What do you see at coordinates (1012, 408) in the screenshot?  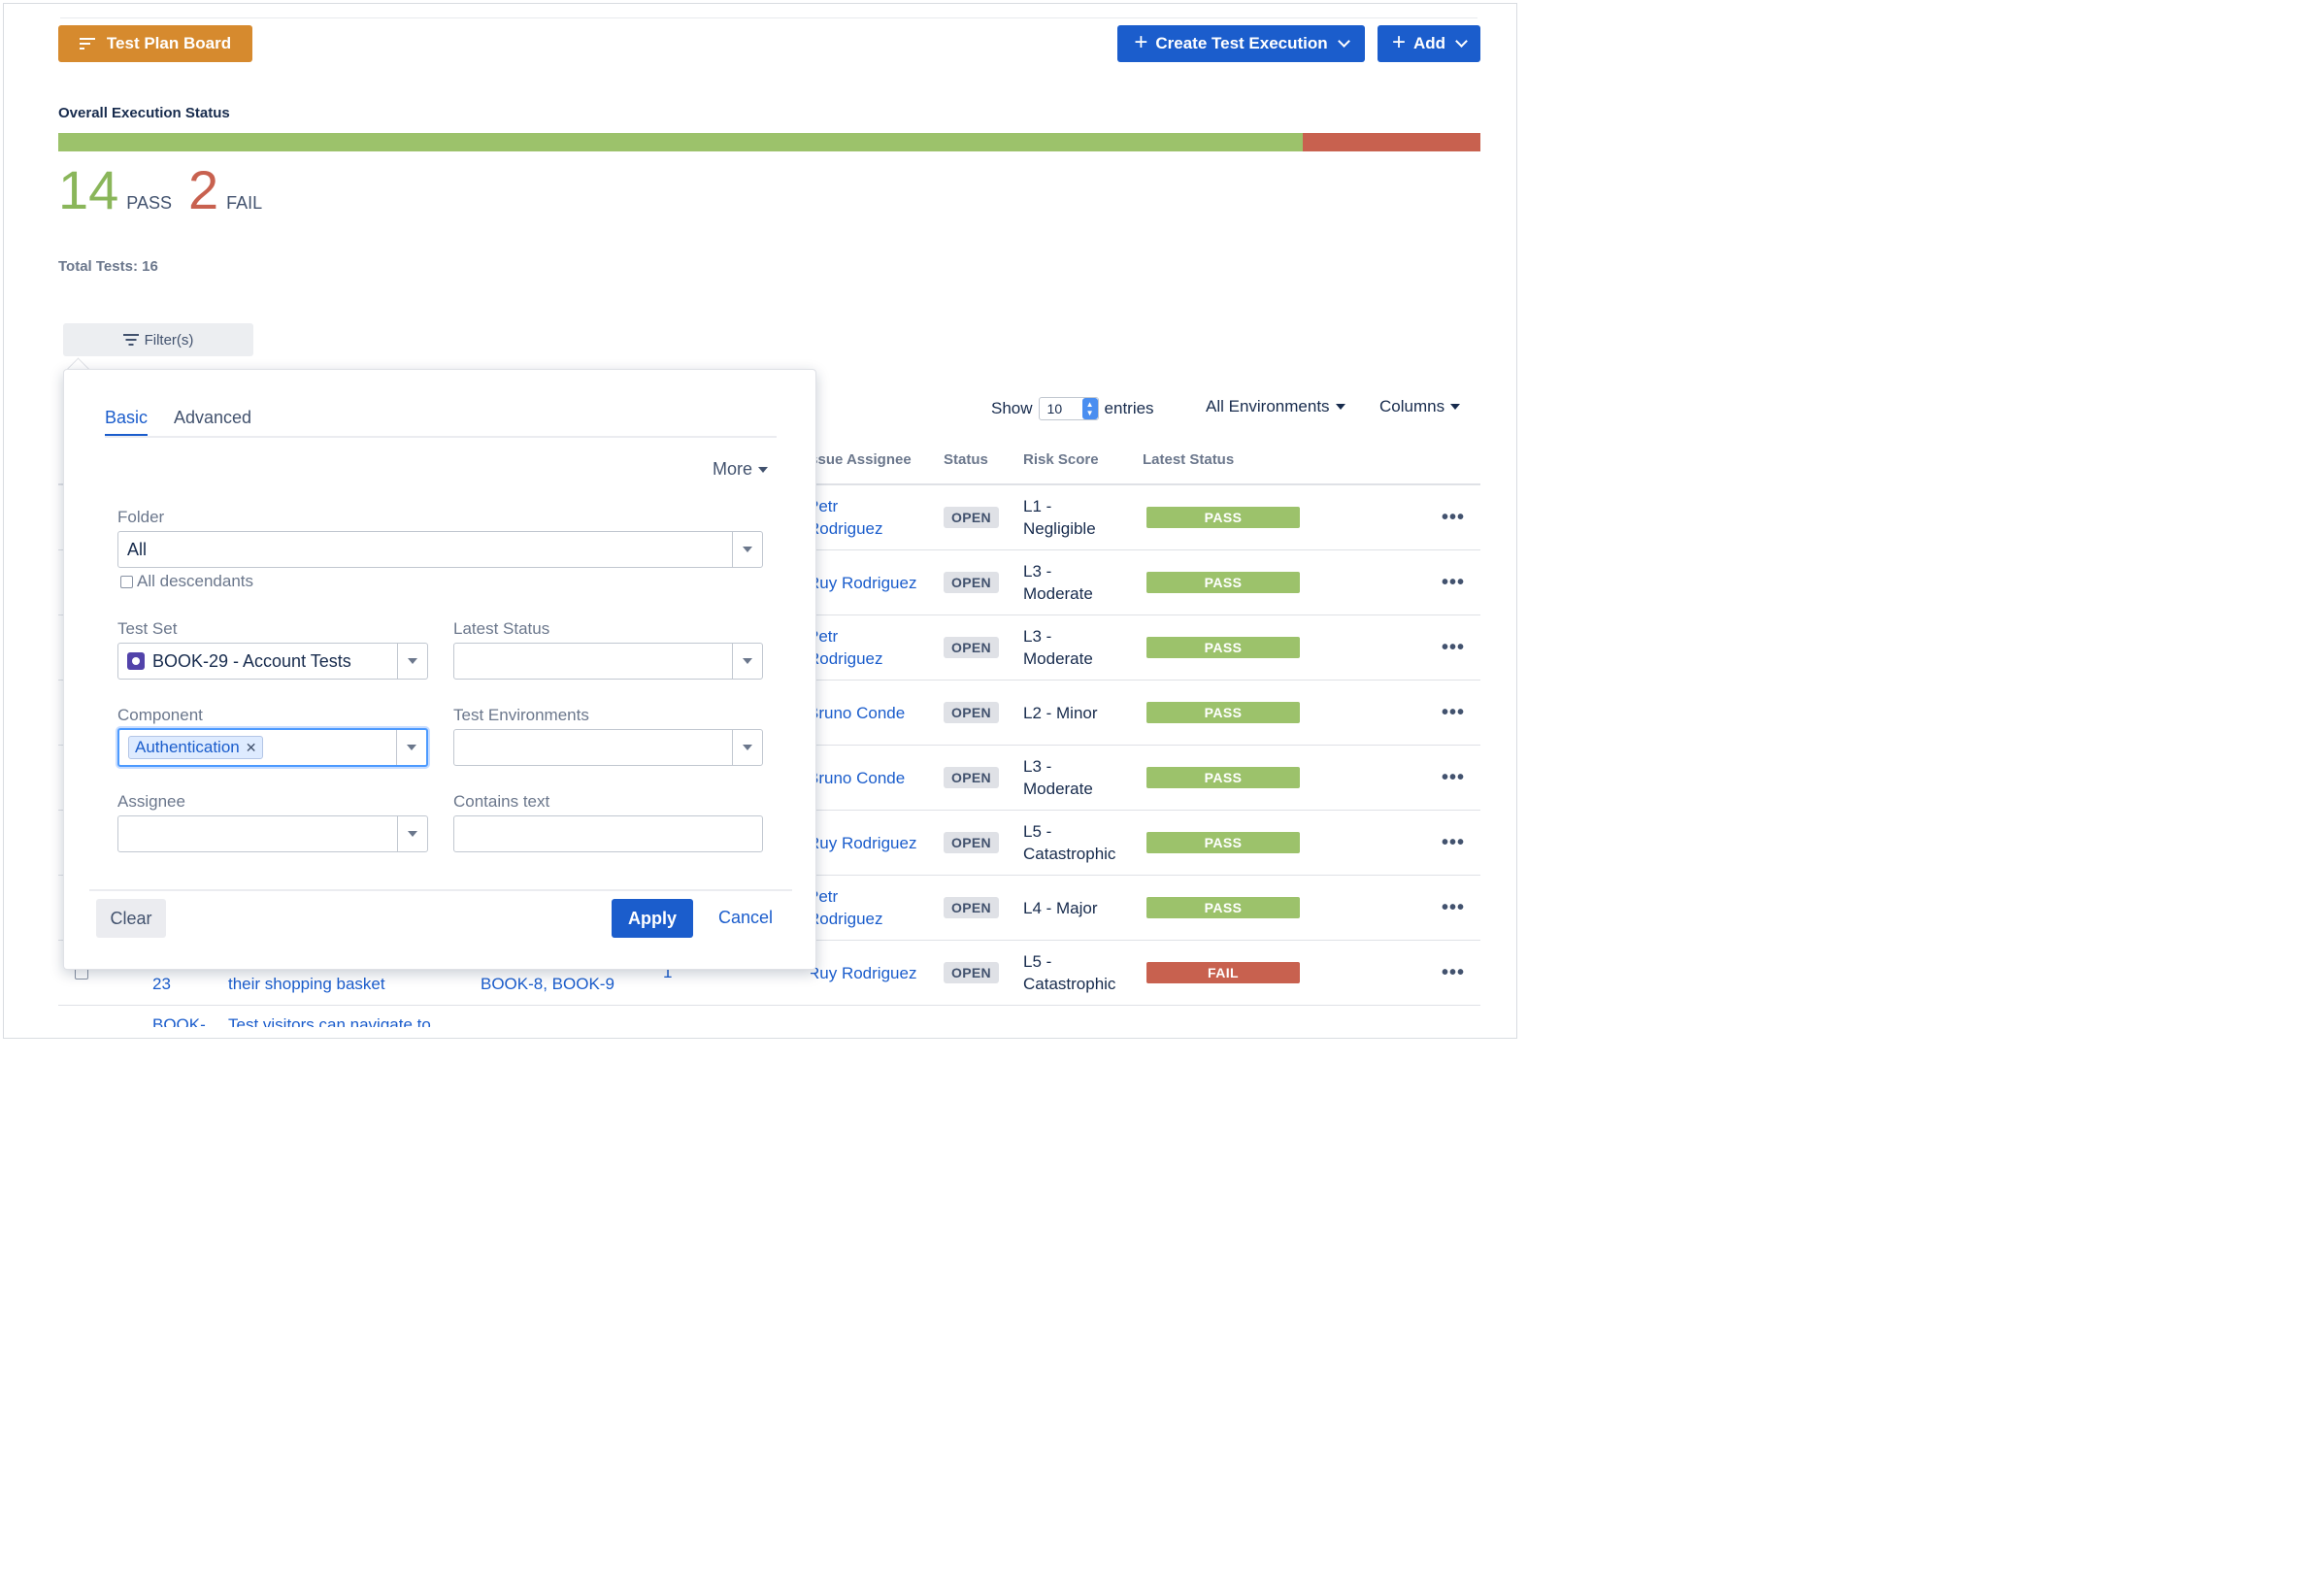 I see `show-label: Show` at bounding box center [1012, 408].